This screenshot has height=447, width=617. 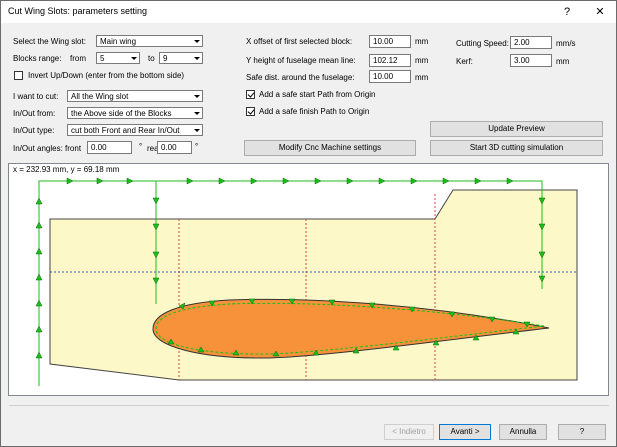 I want to click on kerf-label: Kerf:, so click(x=464, y=61).